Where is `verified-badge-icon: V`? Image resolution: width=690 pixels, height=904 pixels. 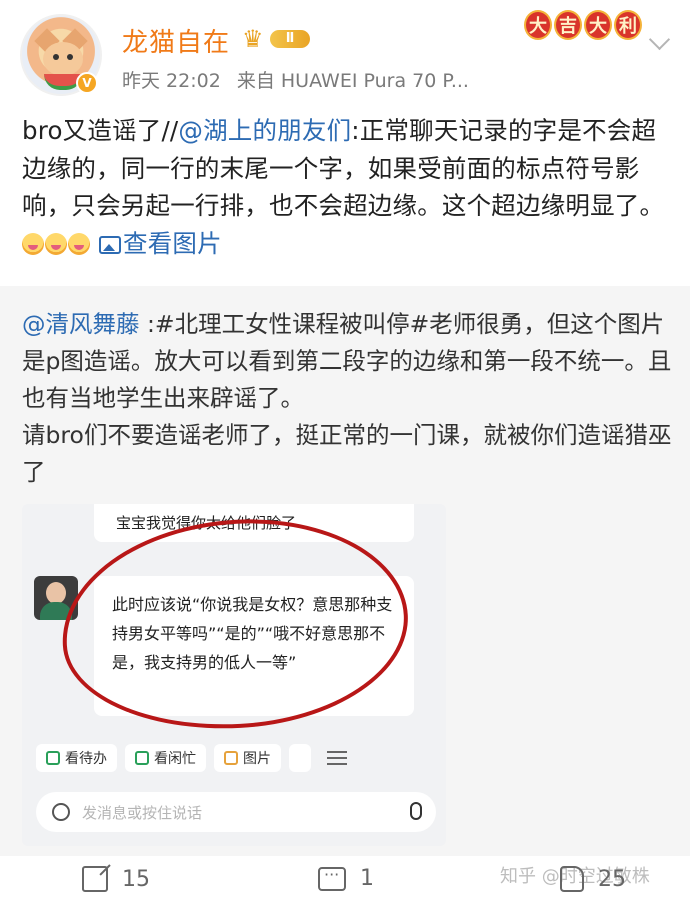 verified-badge-icon: V is located at coordinates (87, 83).